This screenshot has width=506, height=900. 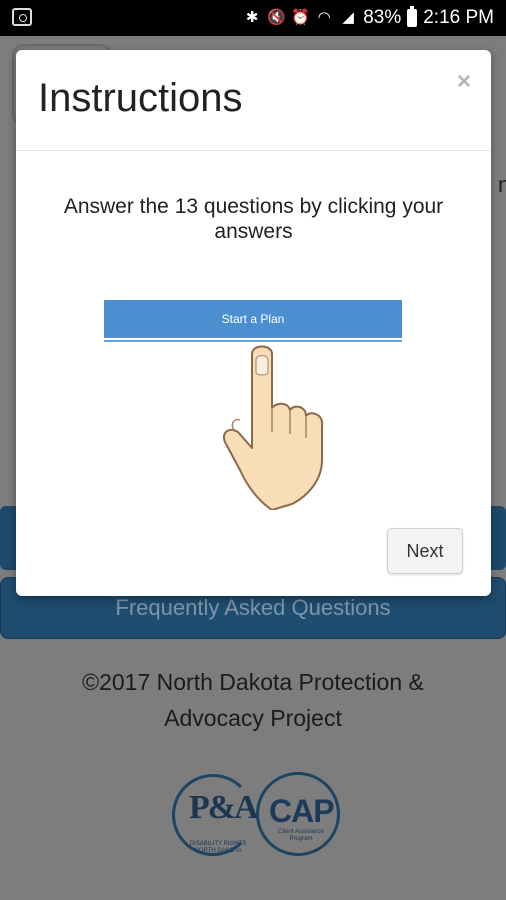 What do you see at coordinates (464, 82) in the screenshot?
I see `close-icon: ×` at bounding box center [464, 82].